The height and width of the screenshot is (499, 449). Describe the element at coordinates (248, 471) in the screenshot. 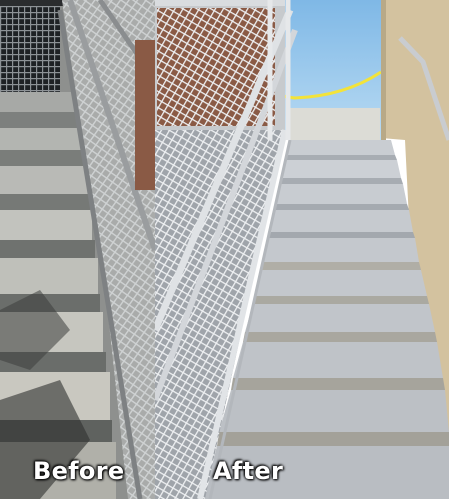

I see `after-label: After` at that location.